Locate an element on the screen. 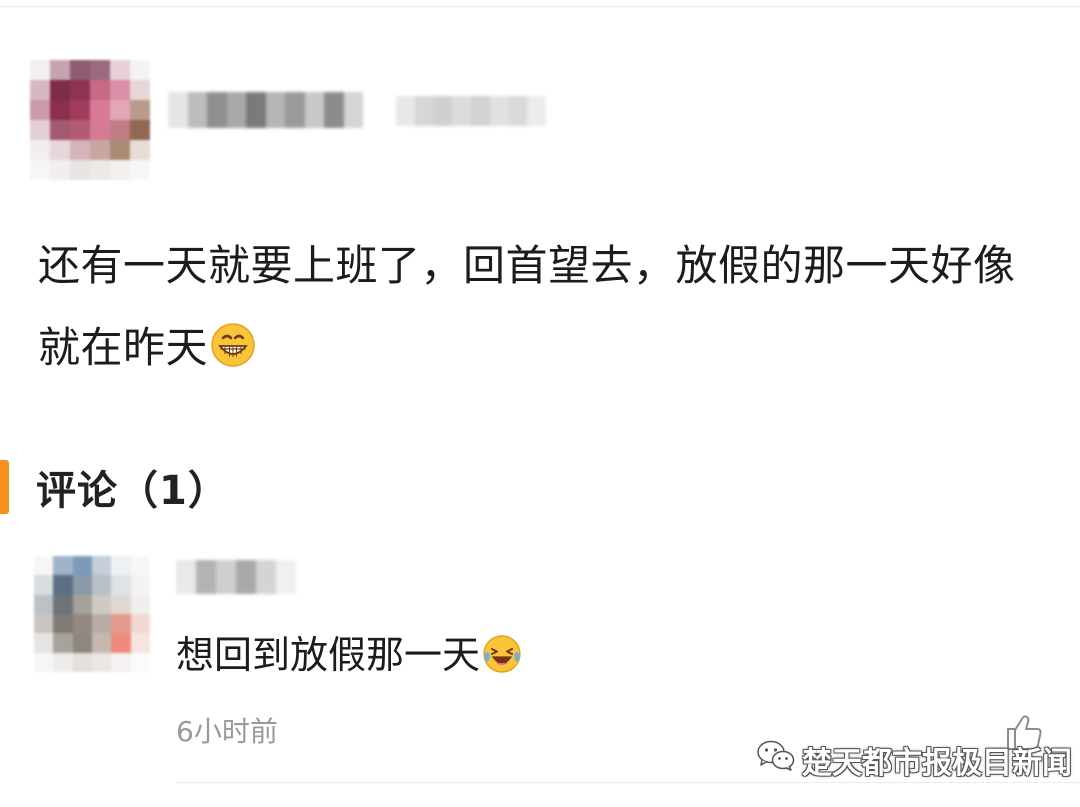 Image resolution: width=1080 pixels, height=807 pixels. post-meta-redacted is located at coordinates (471, 111).